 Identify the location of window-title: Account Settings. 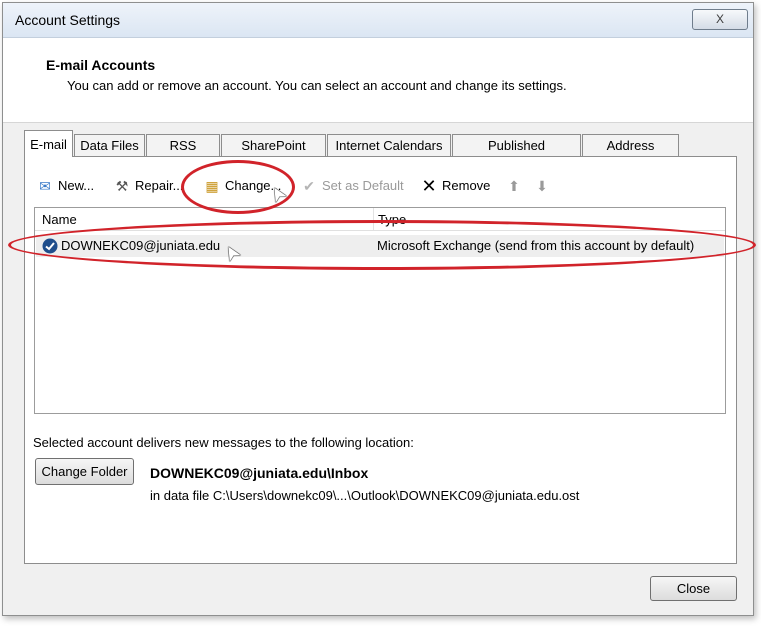
(68, 20).